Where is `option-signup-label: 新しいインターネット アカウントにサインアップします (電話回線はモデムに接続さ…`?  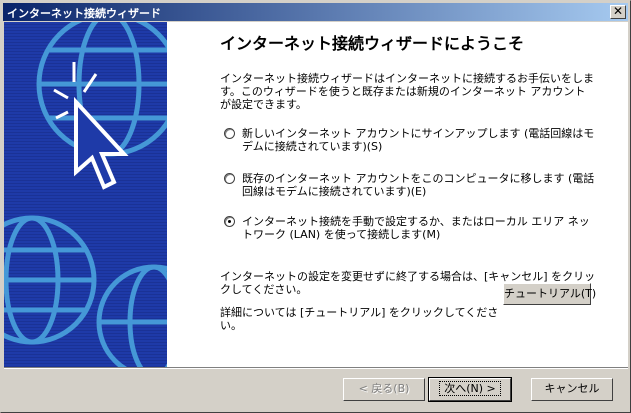 option-signup-label: 新しいインターネット アカウントにサインアップします (電話回線はモデムに接続さ… is located at coordinates (421, 140).